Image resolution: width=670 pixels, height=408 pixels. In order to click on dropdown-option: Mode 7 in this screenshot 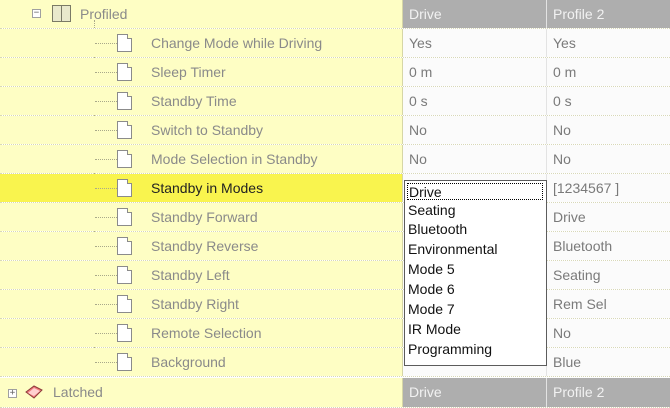, I will do `click(431, 309)`.